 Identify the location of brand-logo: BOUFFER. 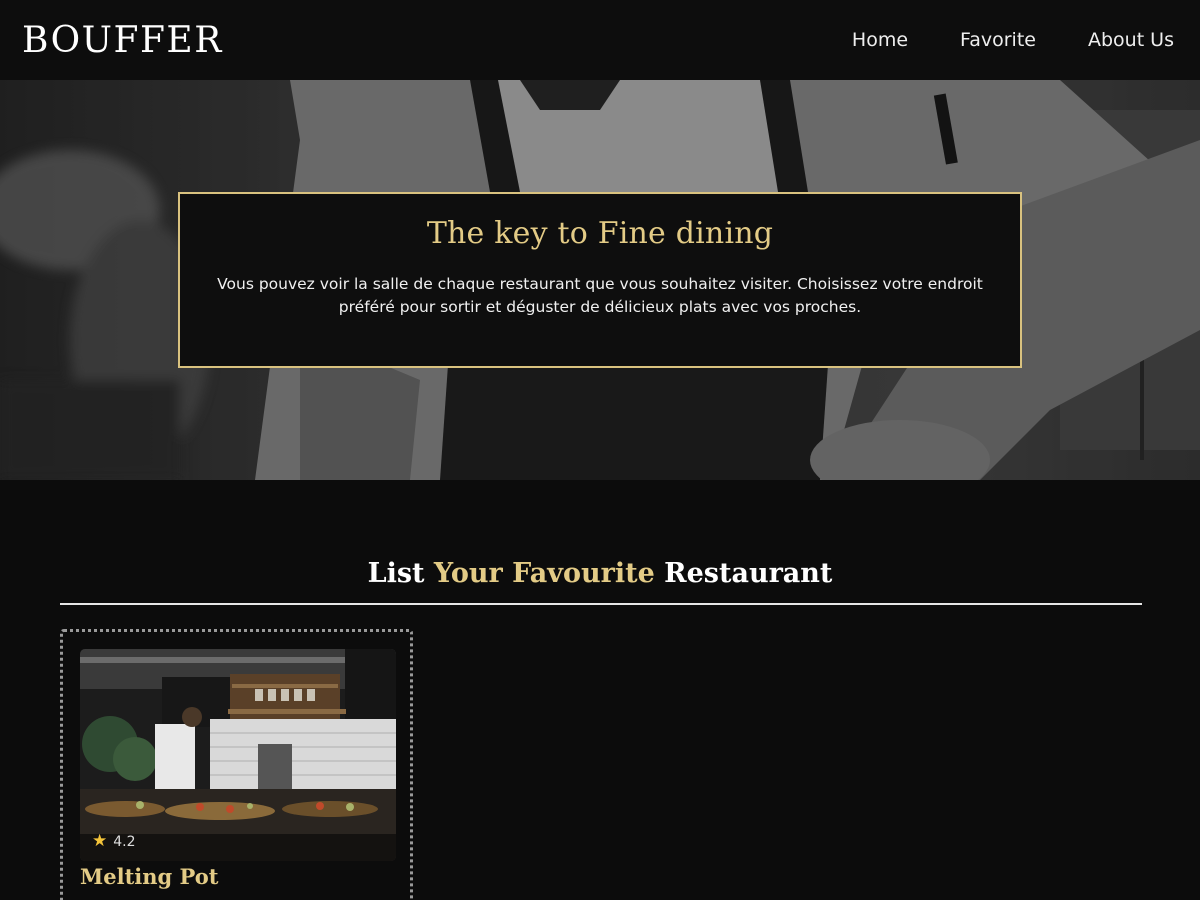
(122, 40).